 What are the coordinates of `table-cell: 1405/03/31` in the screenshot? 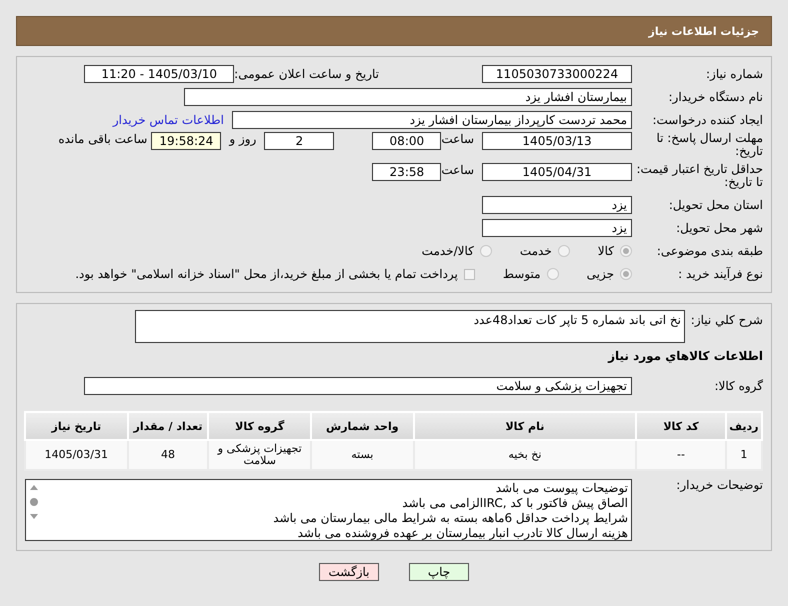 It's located at (76, 455).